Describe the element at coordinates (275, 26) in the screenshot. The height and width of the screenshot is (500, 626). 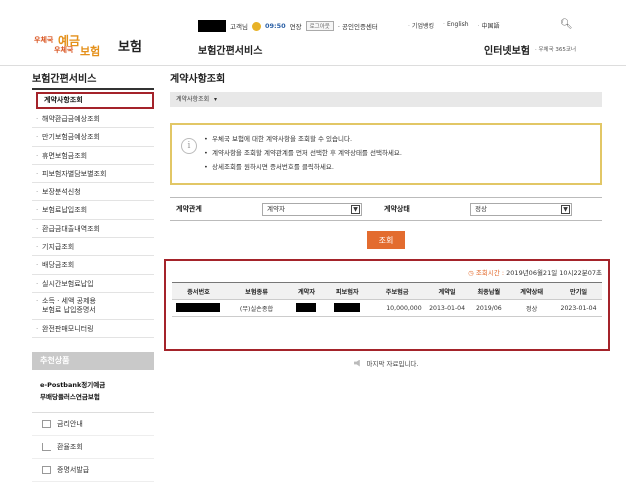
I see `session-time: 09:50` at that location.